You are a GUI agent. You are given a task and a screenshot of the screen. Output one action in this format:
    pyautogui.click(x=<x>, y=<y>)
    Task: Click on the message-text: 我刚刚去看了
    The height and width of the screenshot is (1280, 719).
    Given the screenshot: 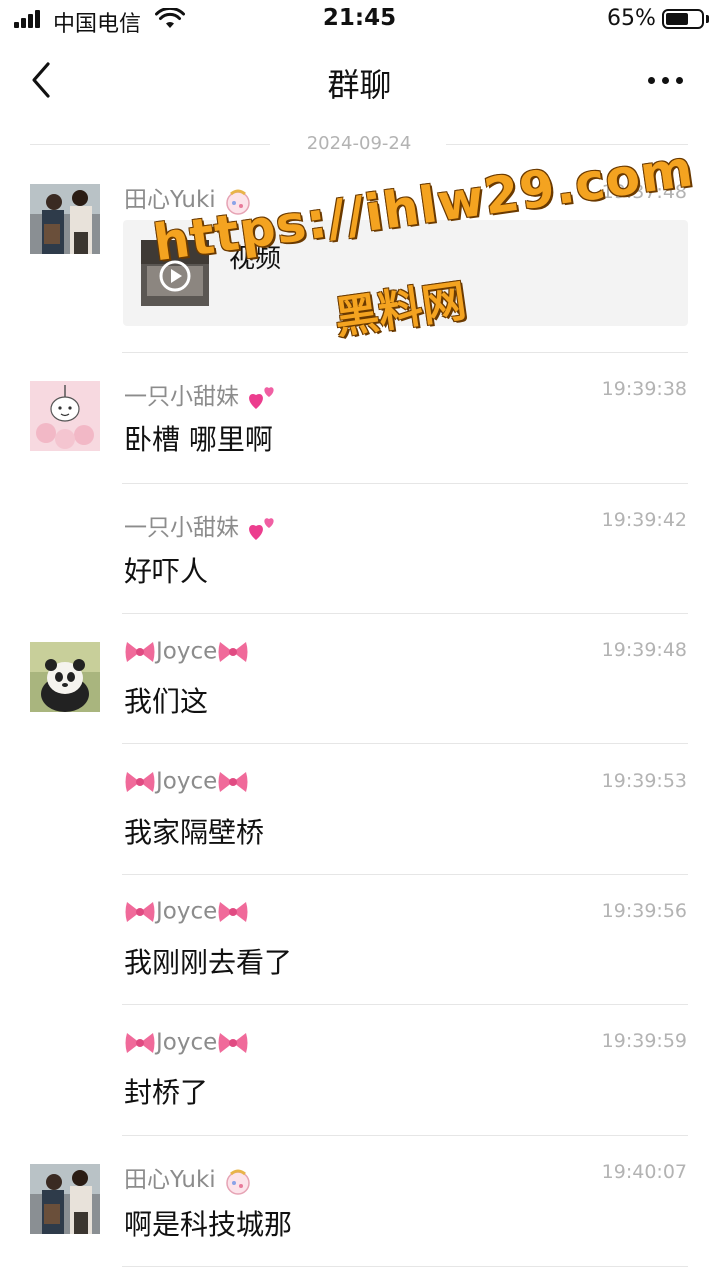 What is the action you would take?
    pyautogui.click(x=208, y=962)
    